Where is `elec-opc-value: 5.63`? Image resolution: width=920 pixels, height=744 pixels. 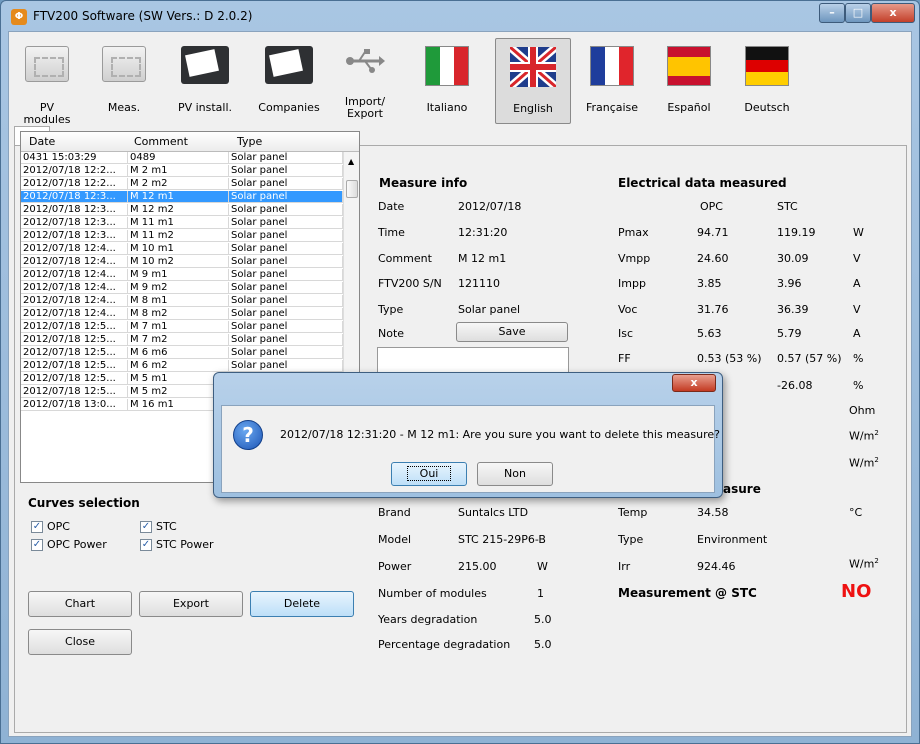
elec-opc-value: 5.63 is located at coordinates (709, 333).